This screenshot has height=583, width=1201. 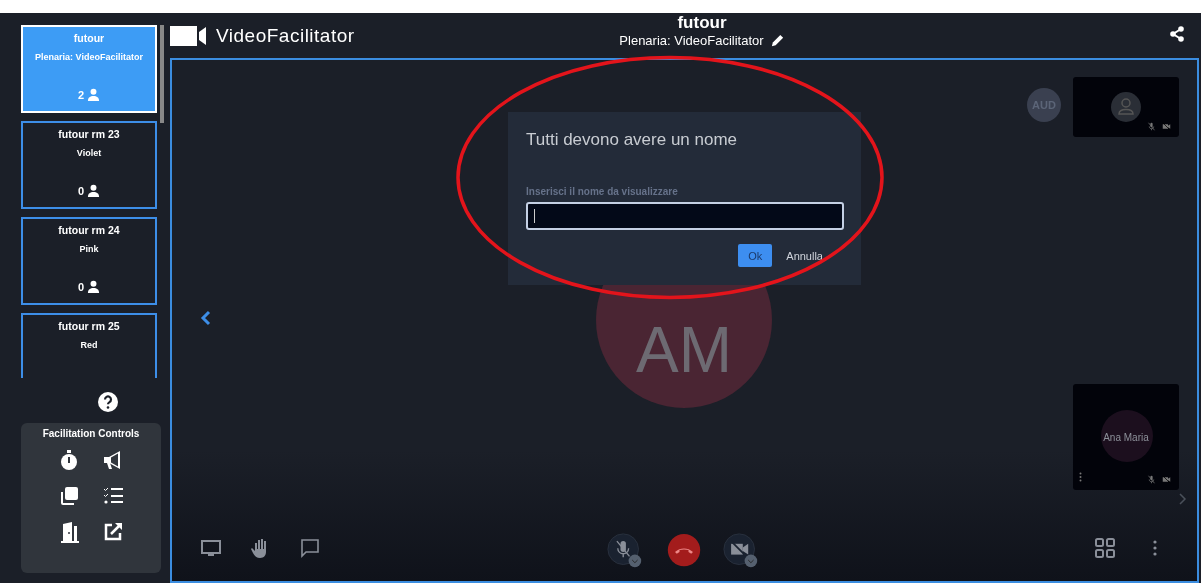 I want to click on screen-share-icon, so click(x=211, y=548).